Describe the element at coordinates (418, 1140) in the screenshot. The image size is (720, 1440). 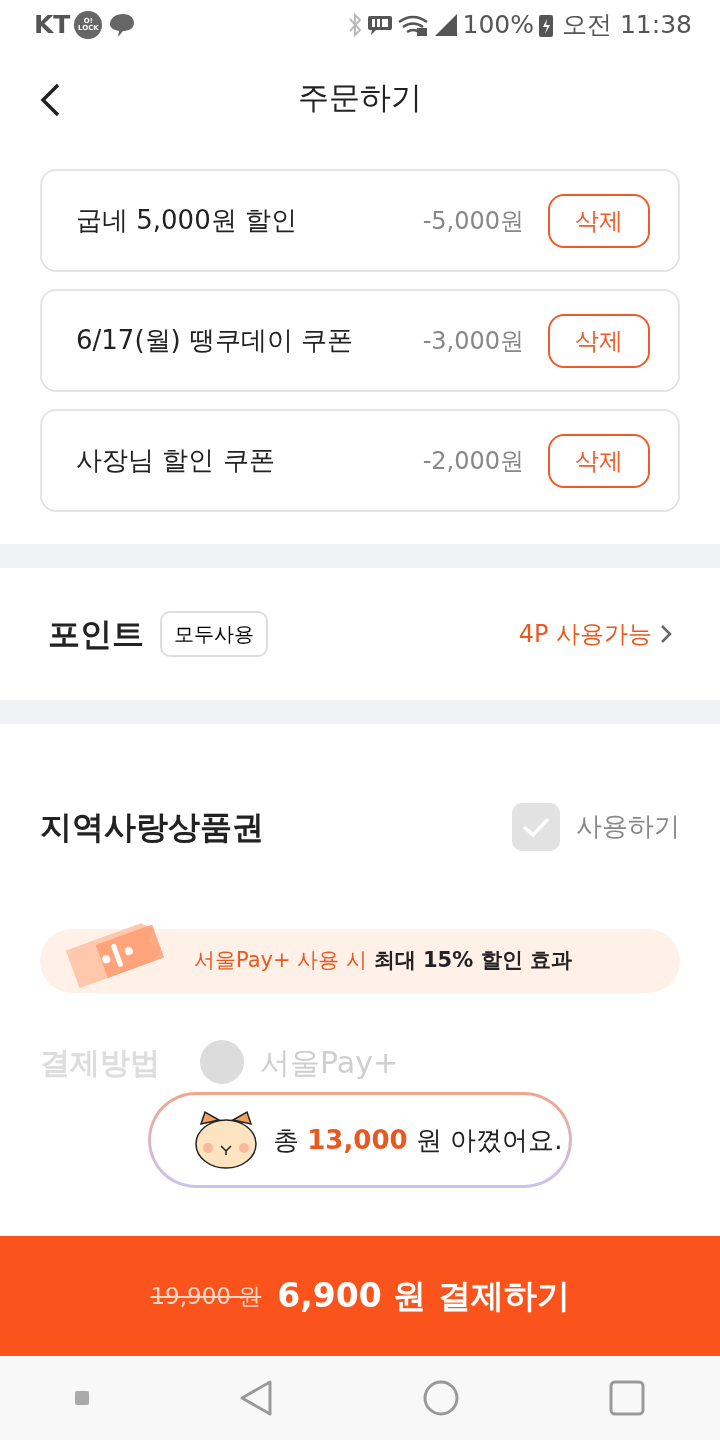
I see `toast-message: 총 13,000 원 아꼈어요.` at that location.